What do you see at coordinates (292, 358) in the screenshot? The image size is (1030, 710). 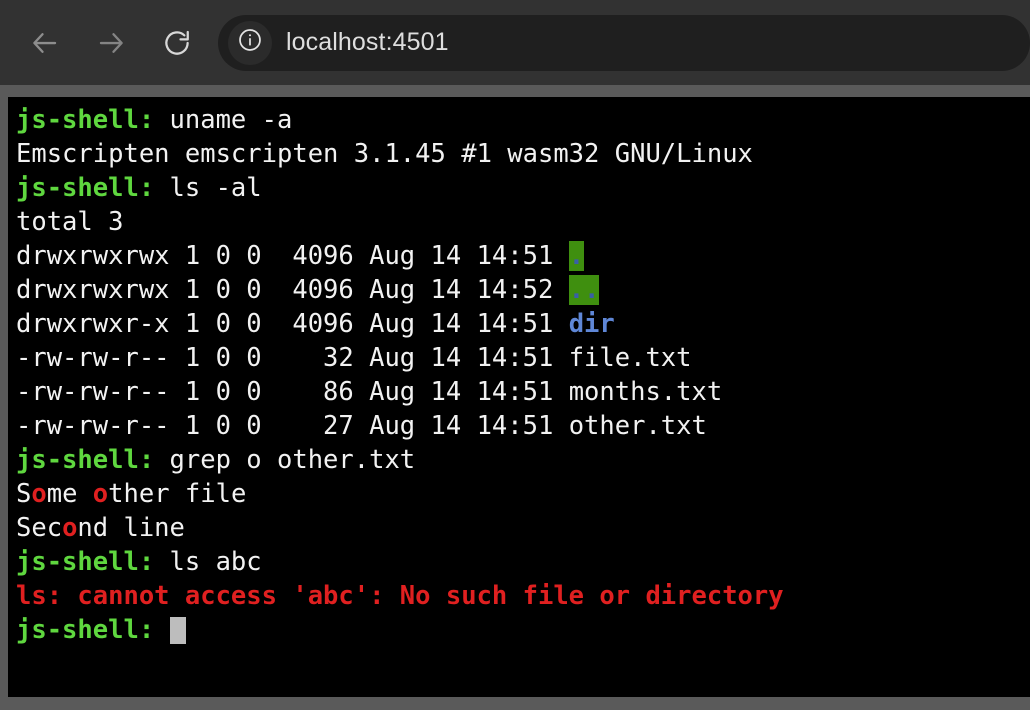 I see `listing-meta: -rw-rw-r-- 1 0 0 32 Aug 14 14:51` at bounding box center [292, 358].